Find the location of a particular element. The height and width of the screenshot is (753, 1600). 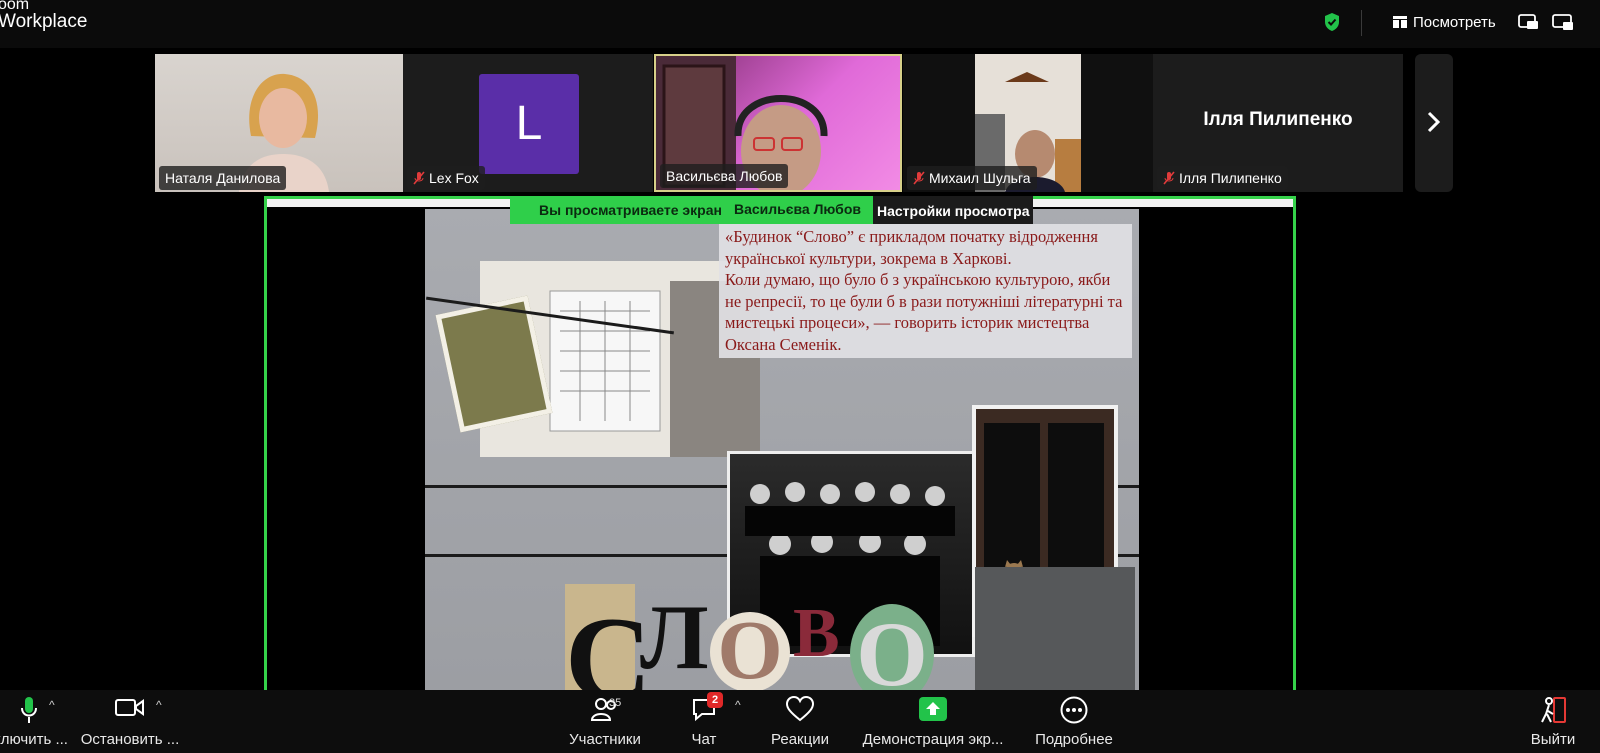

heart-icon is located at coordinates (800, 709).